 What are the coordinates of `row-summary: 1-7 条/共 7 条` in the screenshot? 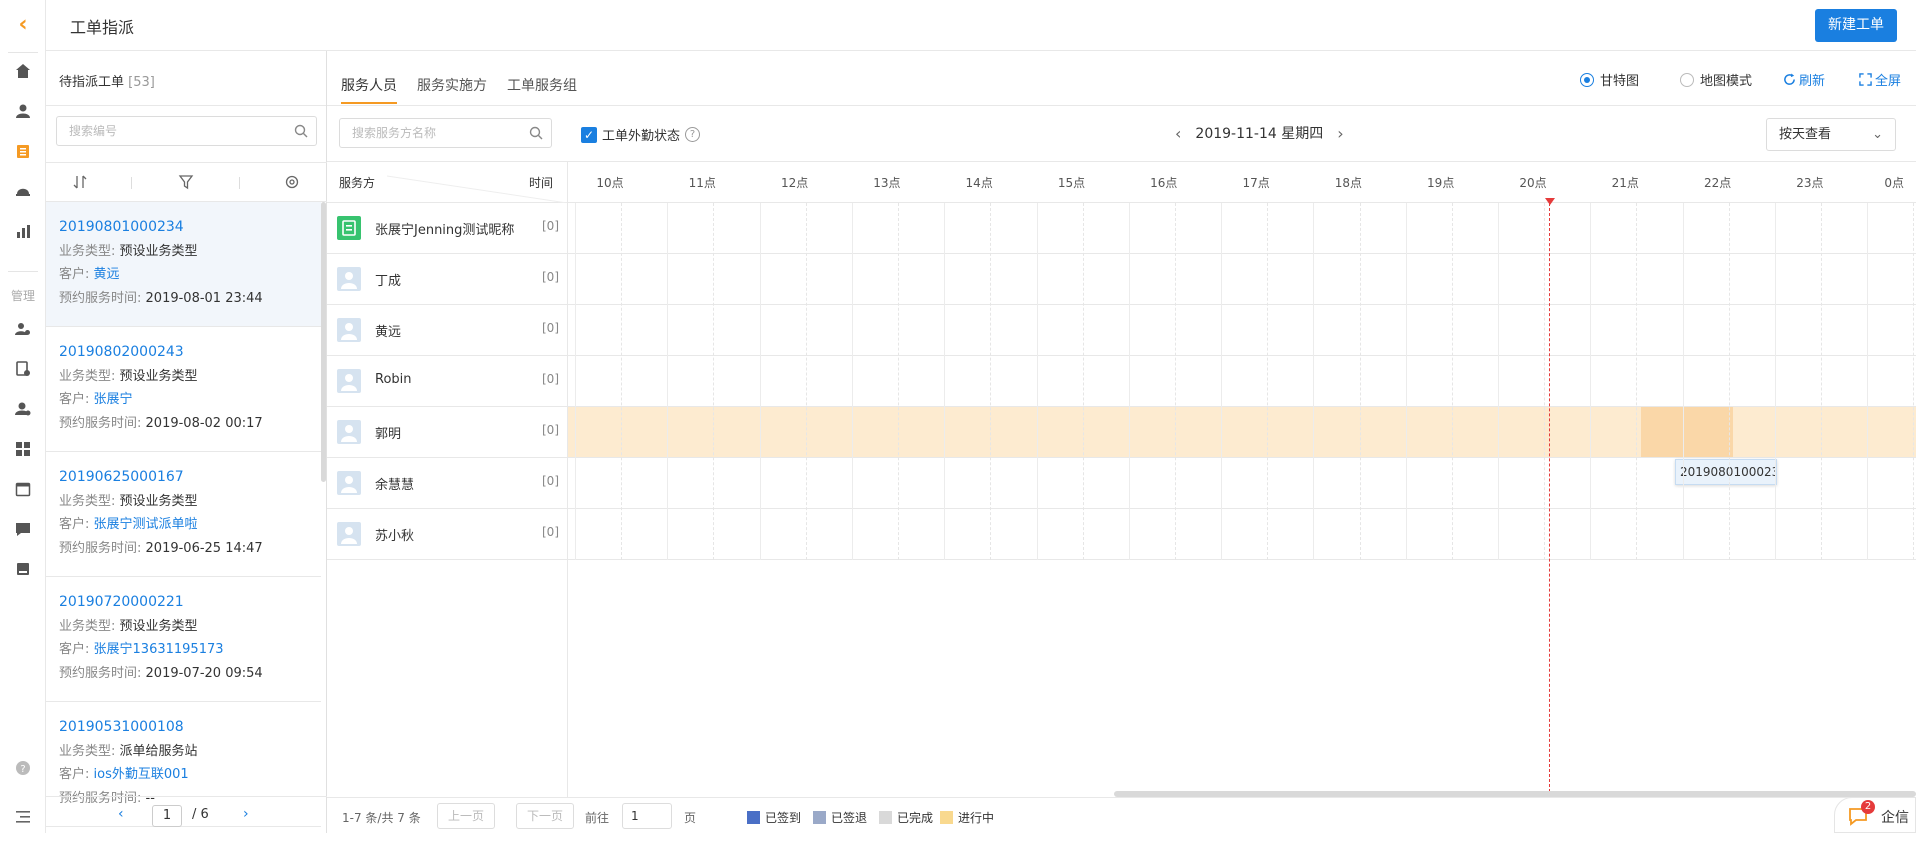 It's located at (381, 817).